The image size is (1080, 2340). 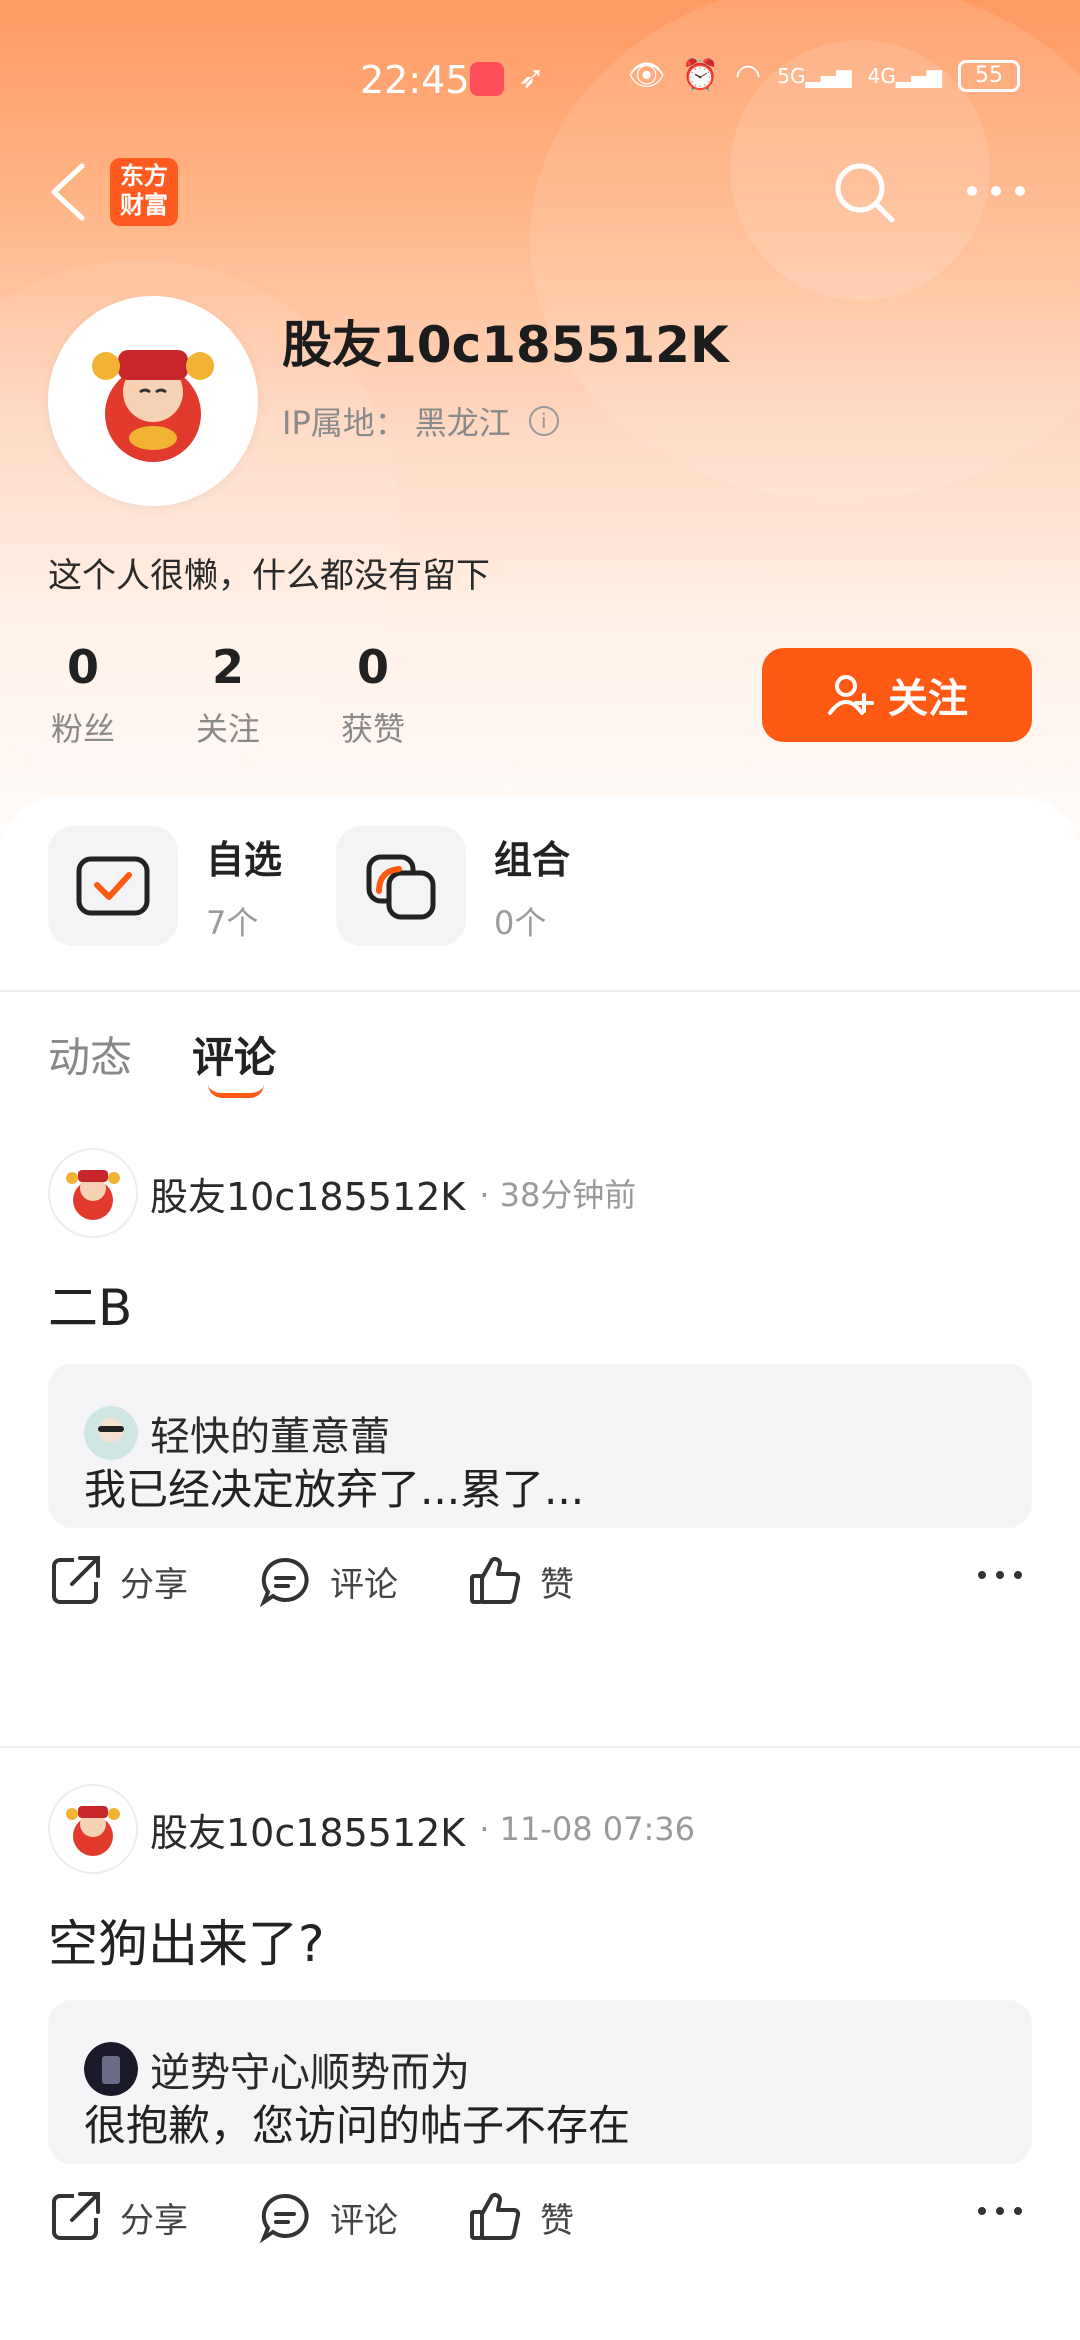 What do you see at coordinates (232, 922) in the screenshot?
I see `quick-link-count: 7个` at bounding box center [232, 922].